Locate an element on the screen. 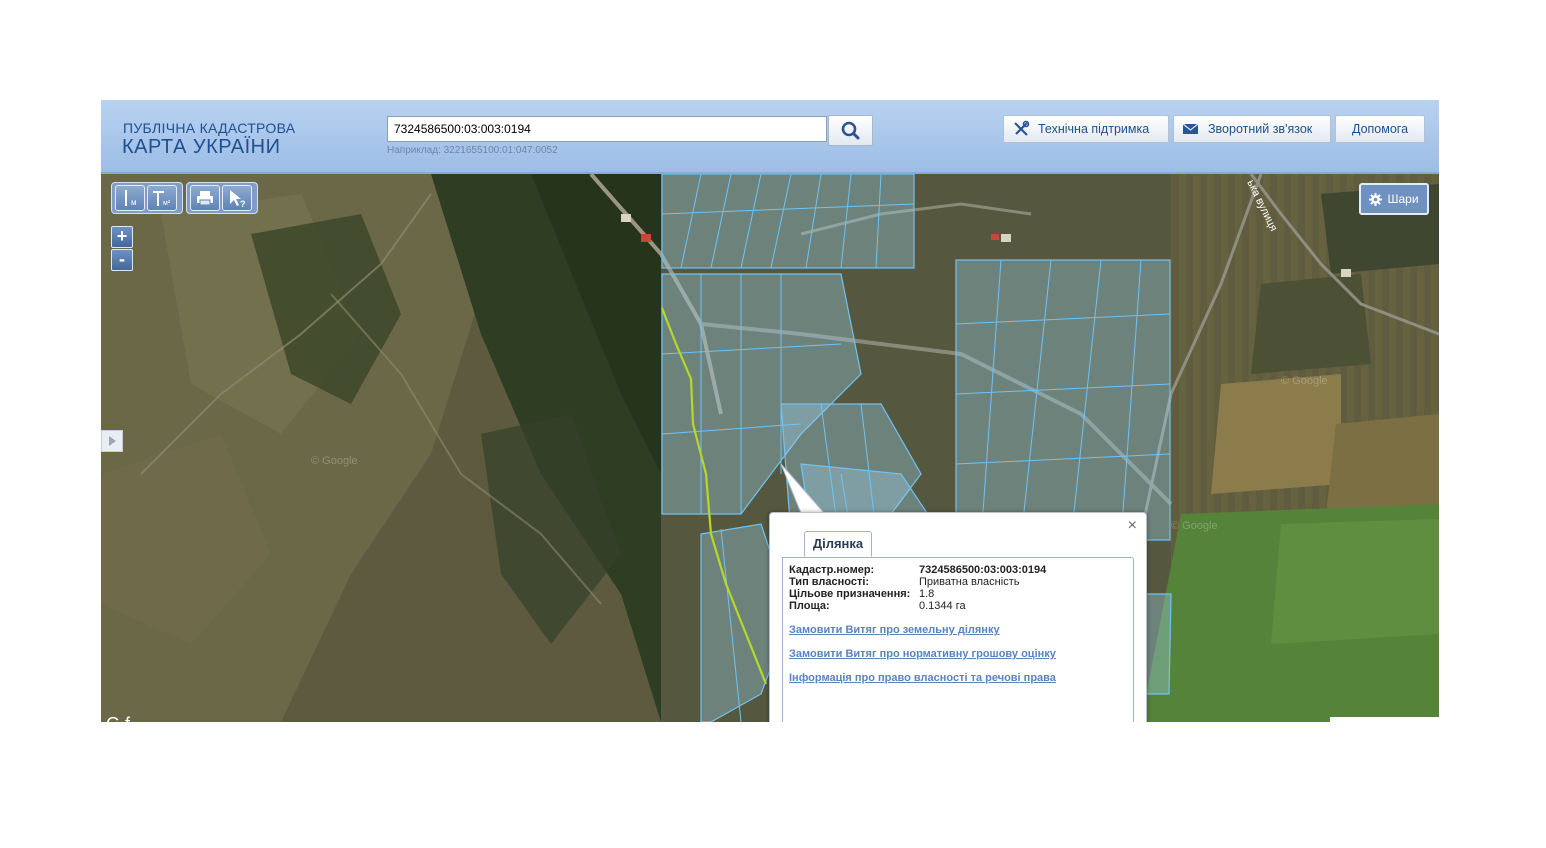 This screenshot has width=1546, height=848. measure-area-button: м² is located at coordinates (162, 198).